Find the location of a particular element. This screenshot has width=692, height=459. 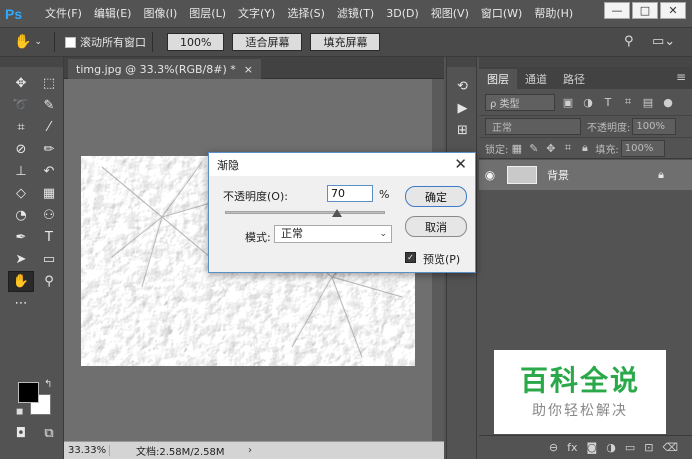

layers-panel-header is located at coordinates (585, 62).